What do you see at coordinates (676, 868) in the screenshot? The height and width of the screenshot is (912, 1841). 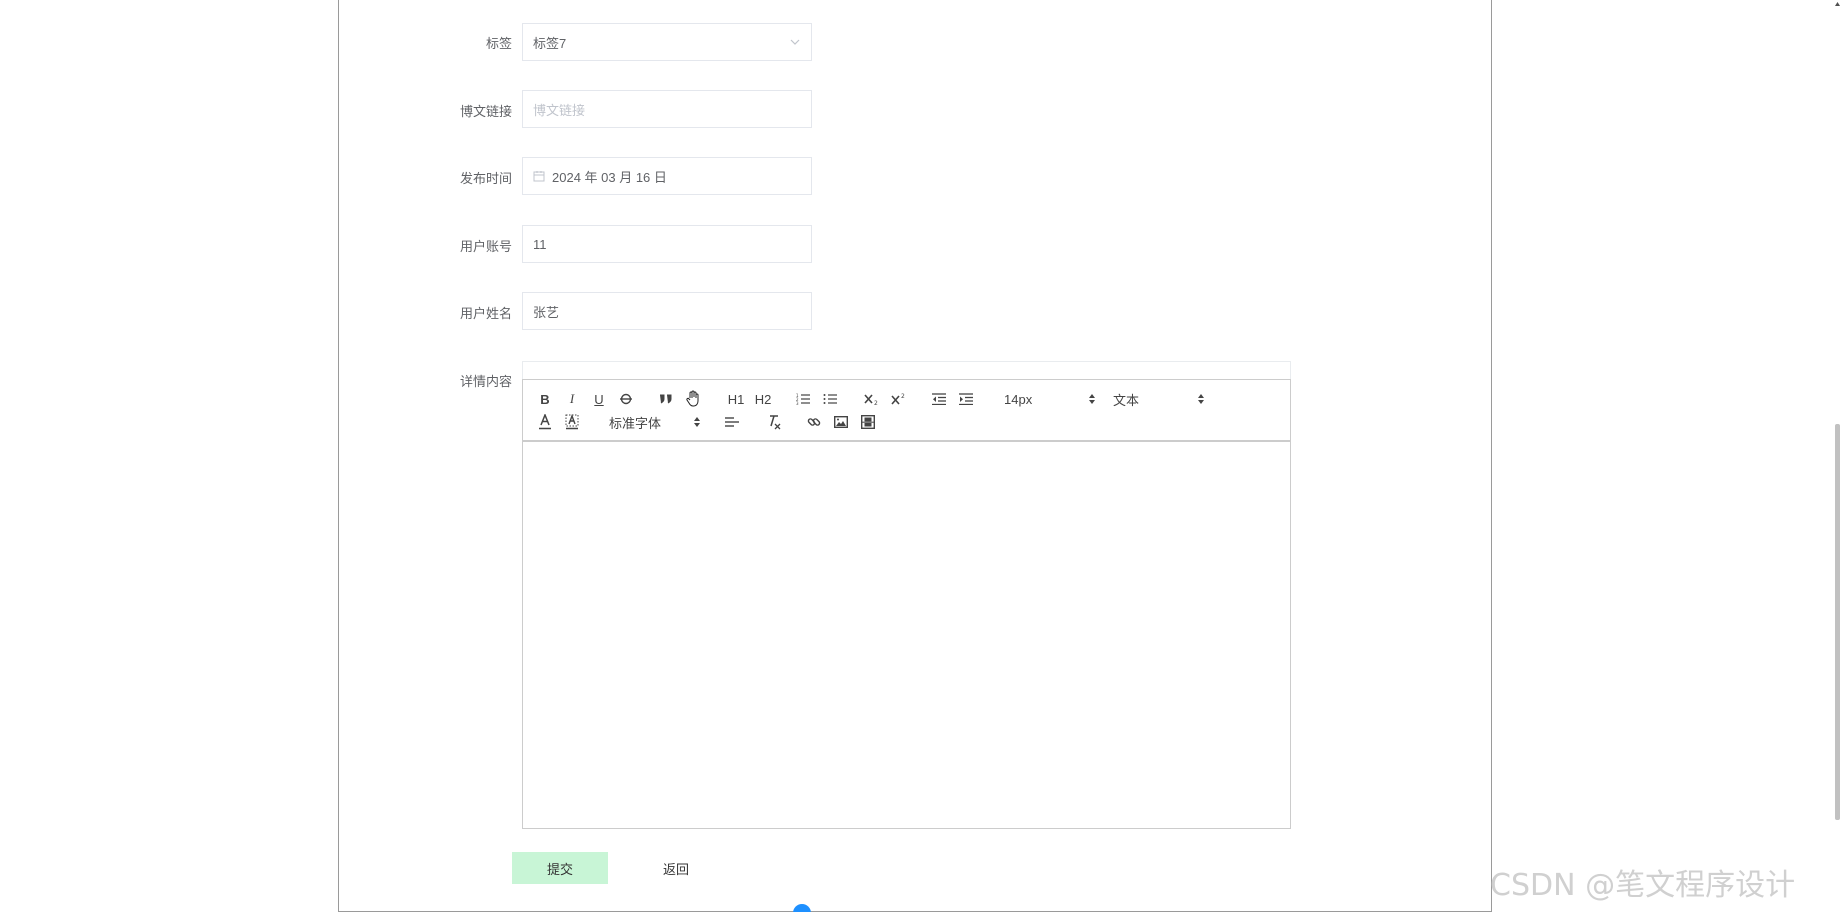 I see `back-button: 返回` at bounding box center [676, 868].